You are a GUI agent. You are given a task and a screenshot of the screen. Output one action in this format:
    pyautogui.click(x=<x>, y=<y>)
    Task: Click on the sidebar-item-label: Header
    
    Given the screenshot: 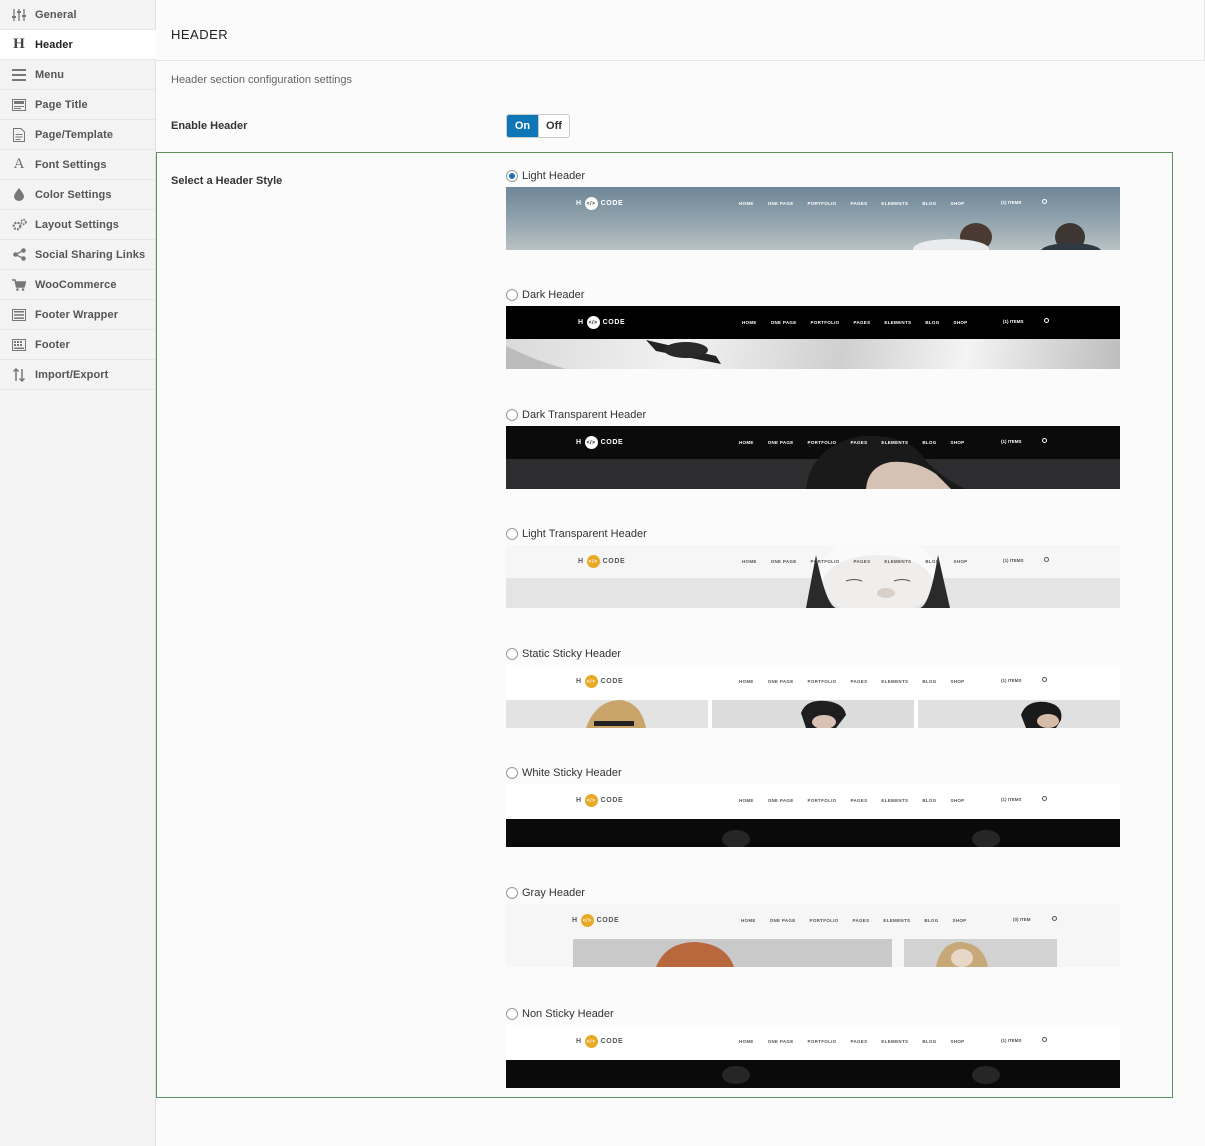 What is the action you would take?
    pyautogui.click(x=54, y=44)
    